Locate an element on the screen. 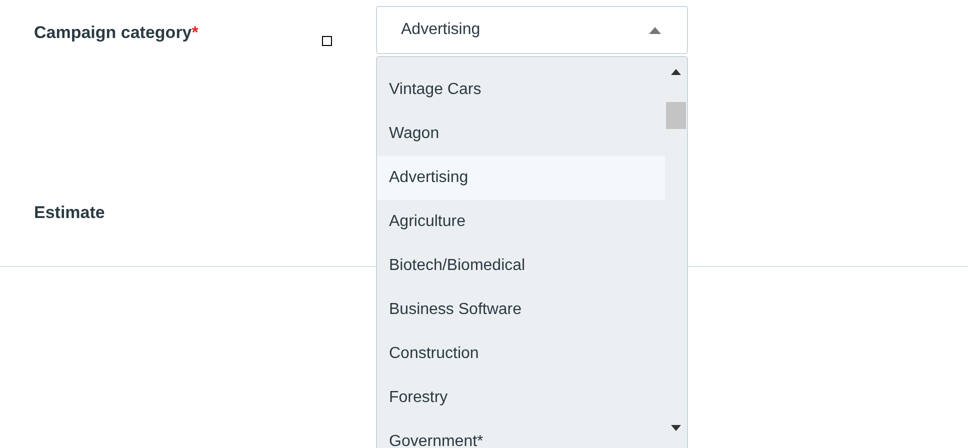 The image size is (968, 448). scroll-thumb is located at coordinates (676, 115).